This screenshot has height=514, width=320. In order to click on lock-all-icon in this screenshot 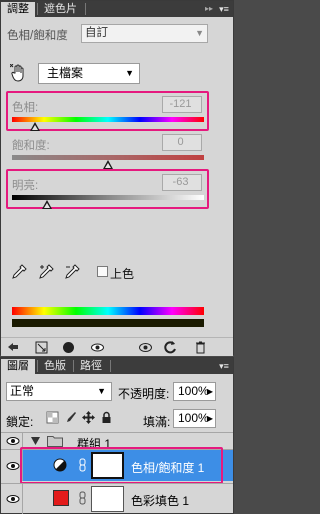, I will do `click(106, 417)`.